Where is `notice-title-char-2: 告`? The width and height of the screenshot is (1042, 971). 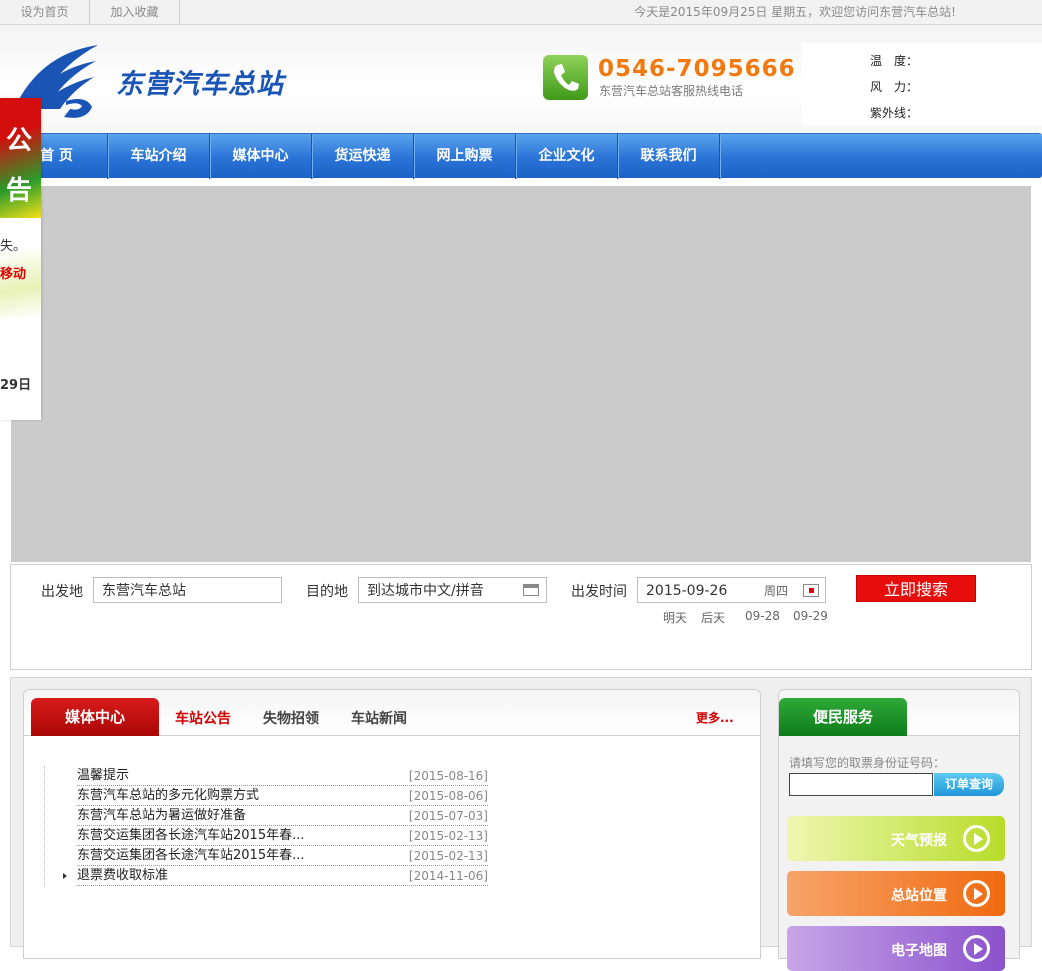
notice-title-char-2: 告 is located at coordinates (19, 191).